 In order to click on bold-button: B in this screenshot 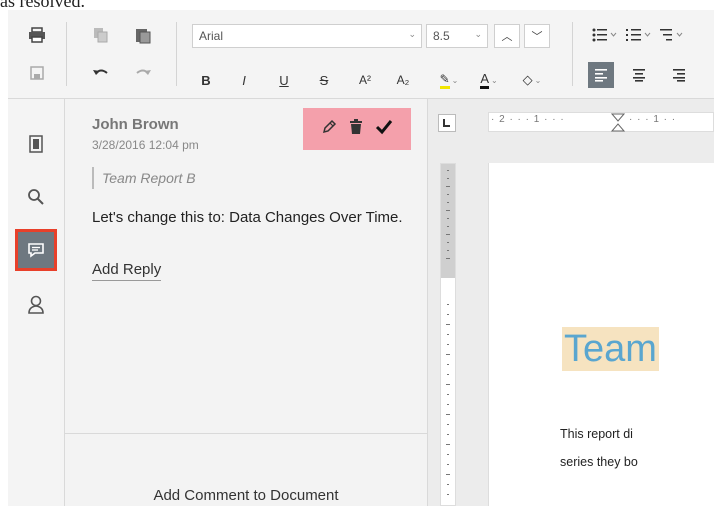, I will do `click(206, 80)`.